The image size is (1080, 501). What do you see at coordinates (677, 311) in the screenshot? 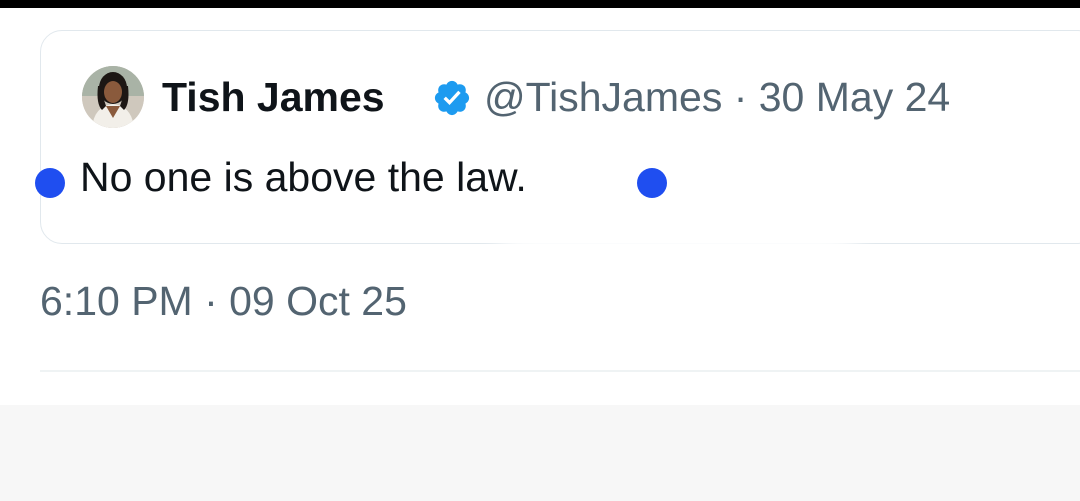
I see `redacted-area` at bounding box center [677, 311].